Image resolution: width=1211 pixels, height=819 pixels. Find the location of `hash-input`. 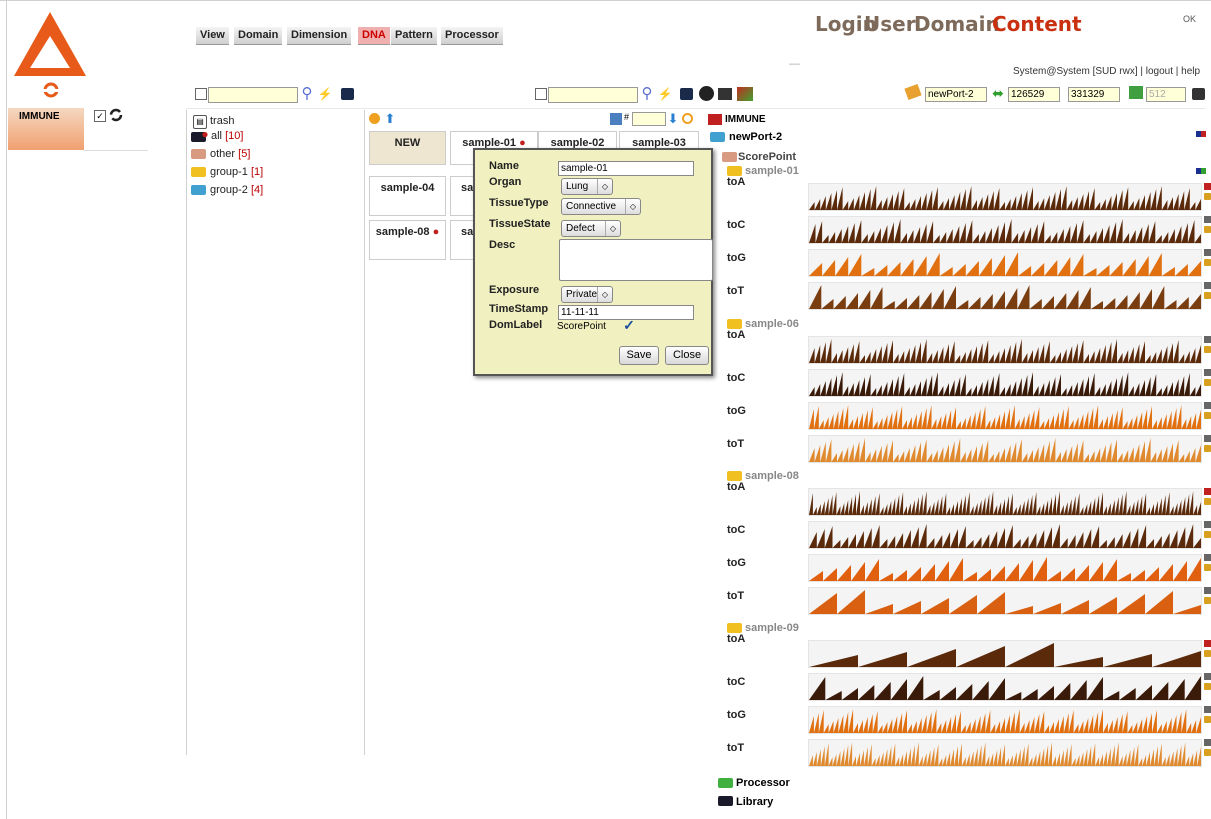

hash-input is located at coordinates (649, 119).